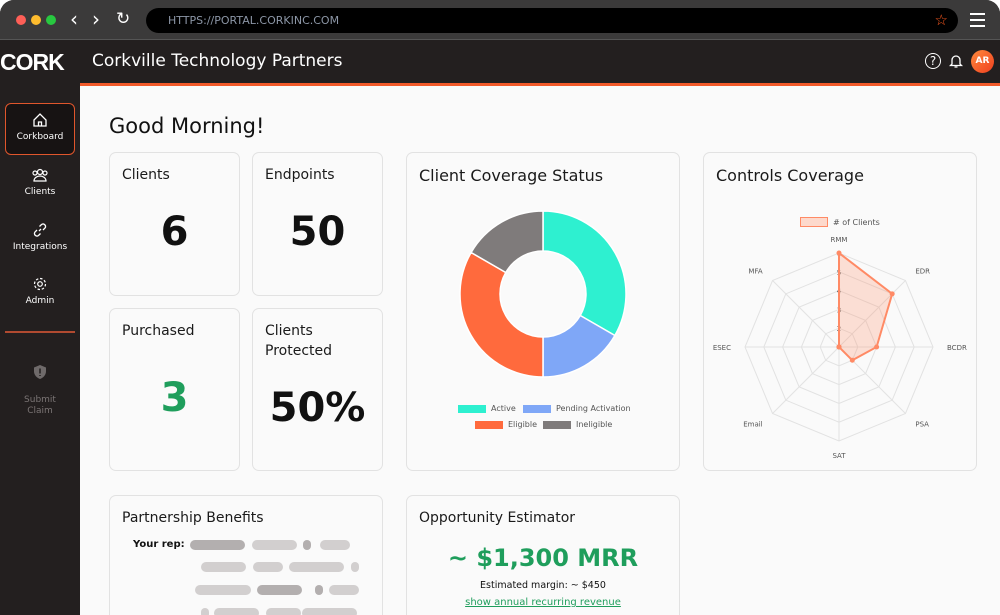  Describe the element at coordinates (174, 232) in the screenshot. I see `stat-value: 6` at that location.